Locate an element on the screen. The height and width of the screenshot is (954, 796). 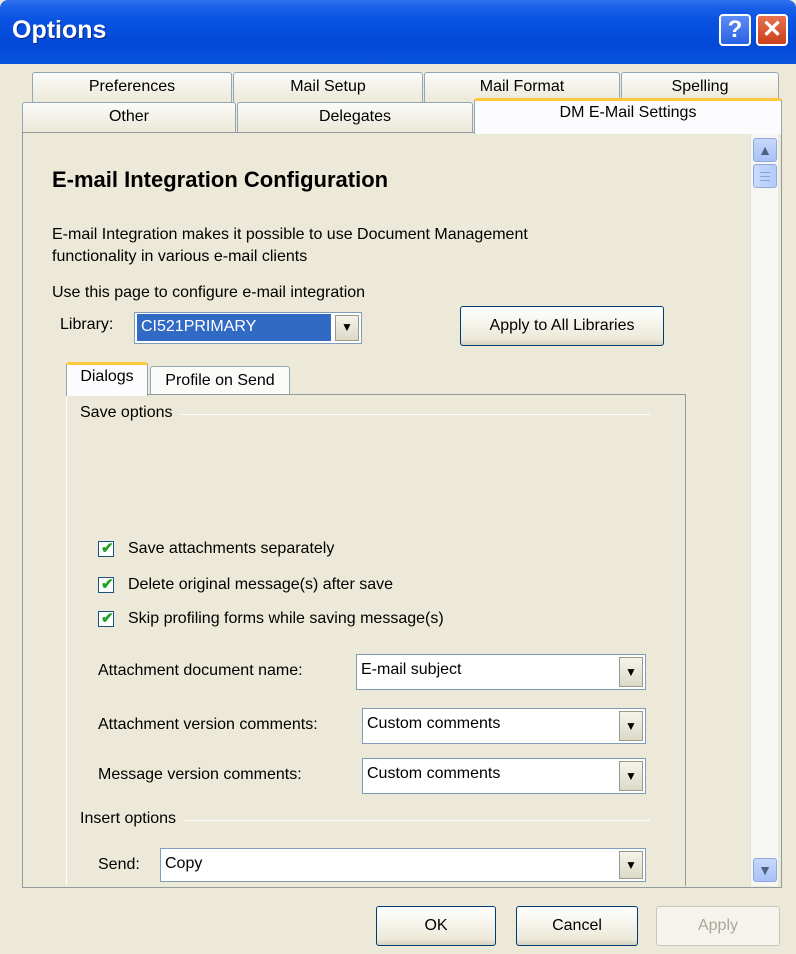
help-button: ? is located at coordinates (735, 30).